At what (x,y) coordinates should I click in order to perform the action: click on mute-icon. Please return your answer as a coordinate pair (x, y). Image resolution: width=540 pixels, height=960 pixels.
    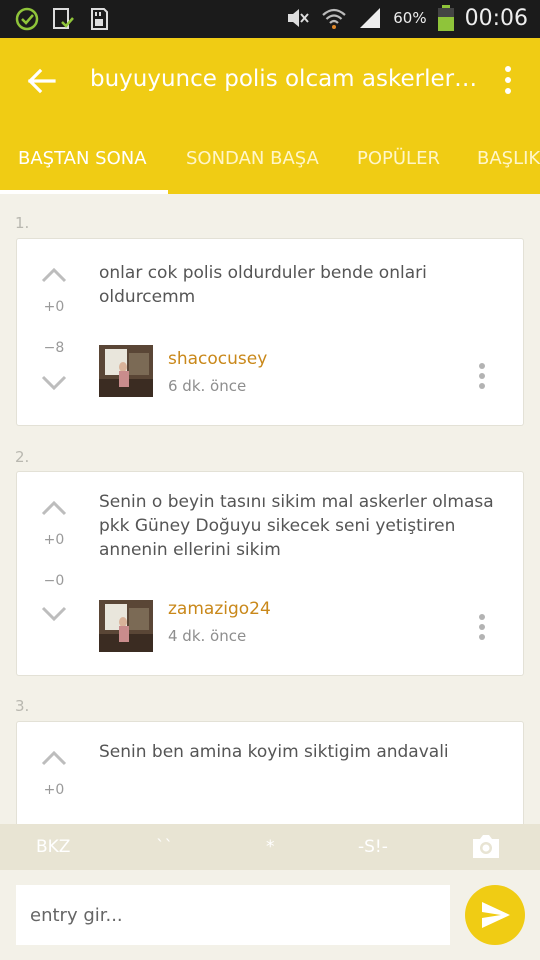
    Looking at the image, I should click on (299, 18).